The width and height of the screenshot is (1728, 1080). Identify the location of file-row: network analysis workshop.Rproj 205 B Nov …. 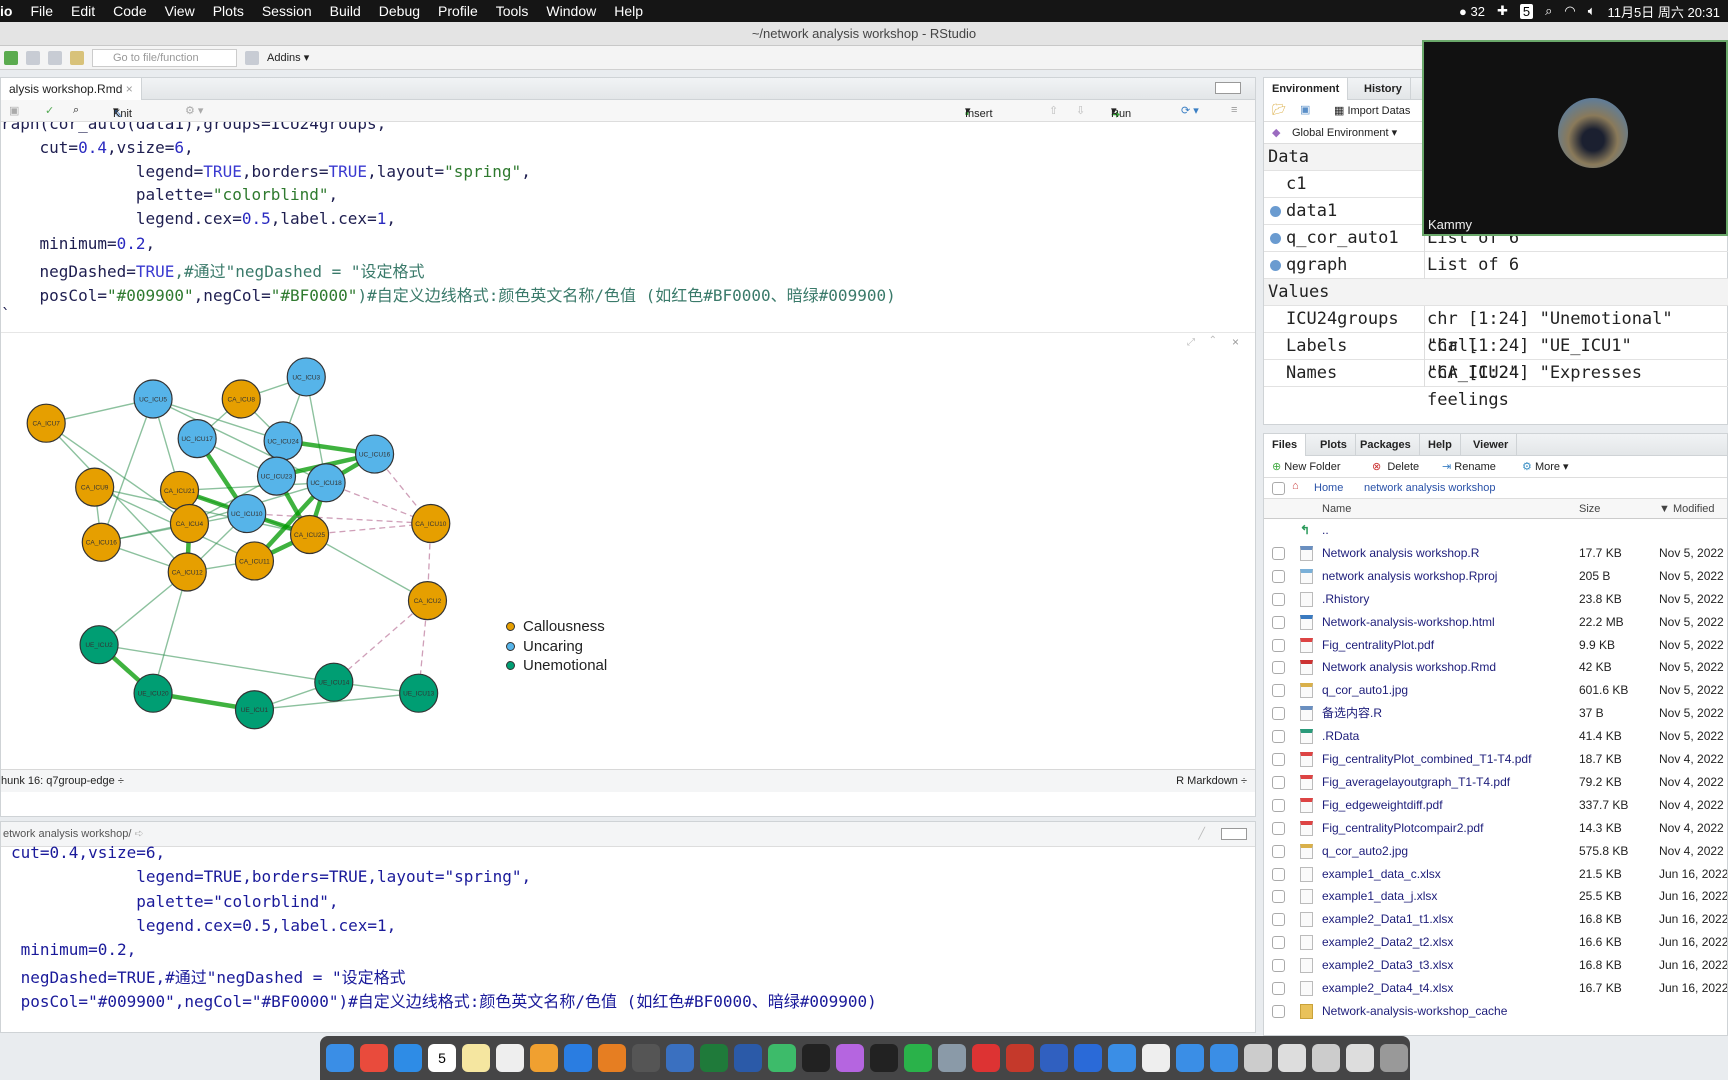
(1495, 576).